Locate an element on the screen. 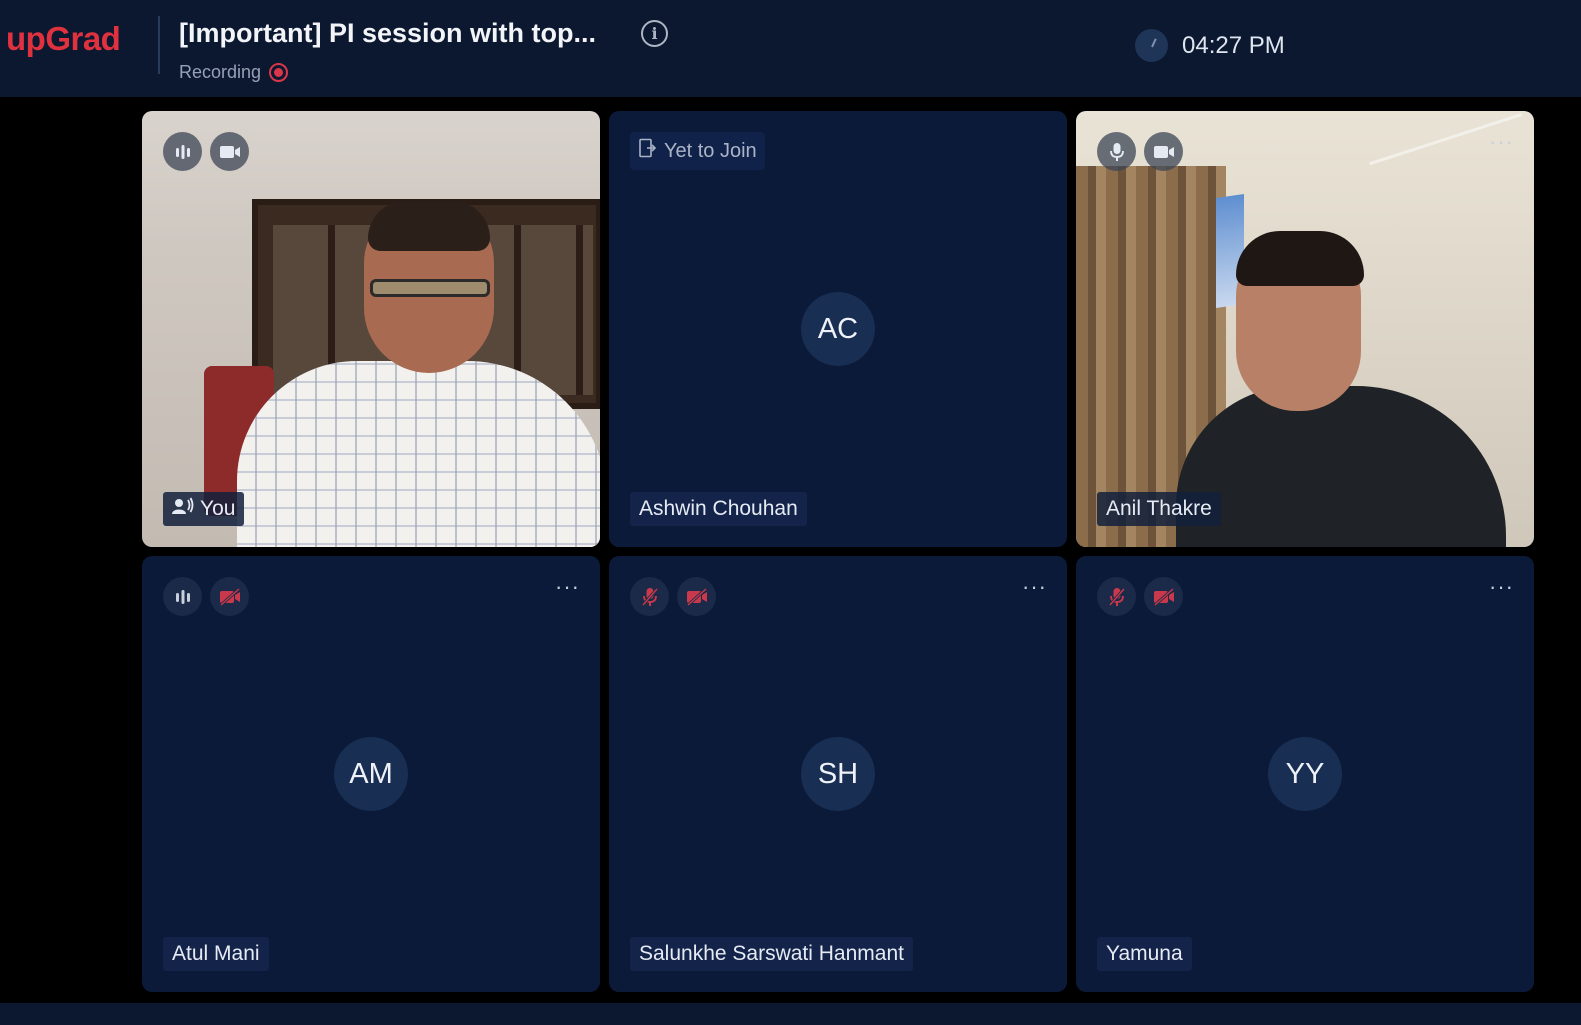 The width and height of the screenshot is (1581, 1025). participant-name-tag: Ashwin Chouhan is located at coordinates (718, 509).